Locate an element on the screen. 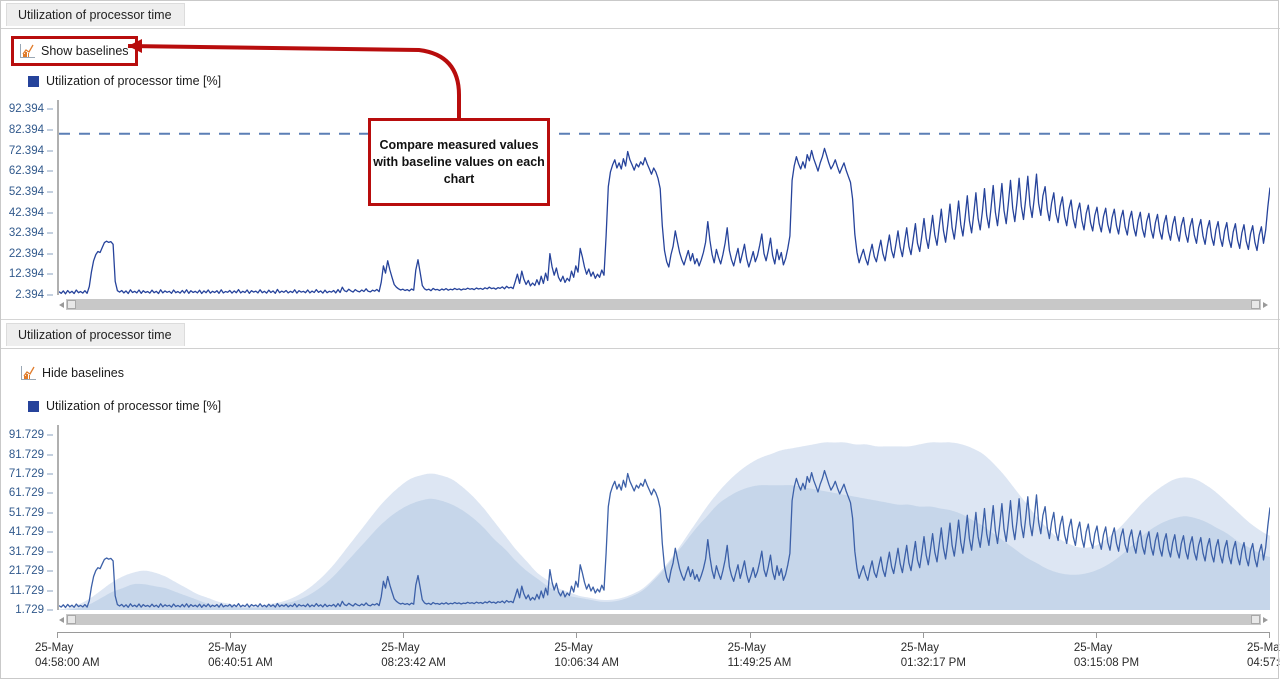 The height and width of the screenshot is (680, 1280). scrollbar-top is located at coordinates (663, 304).